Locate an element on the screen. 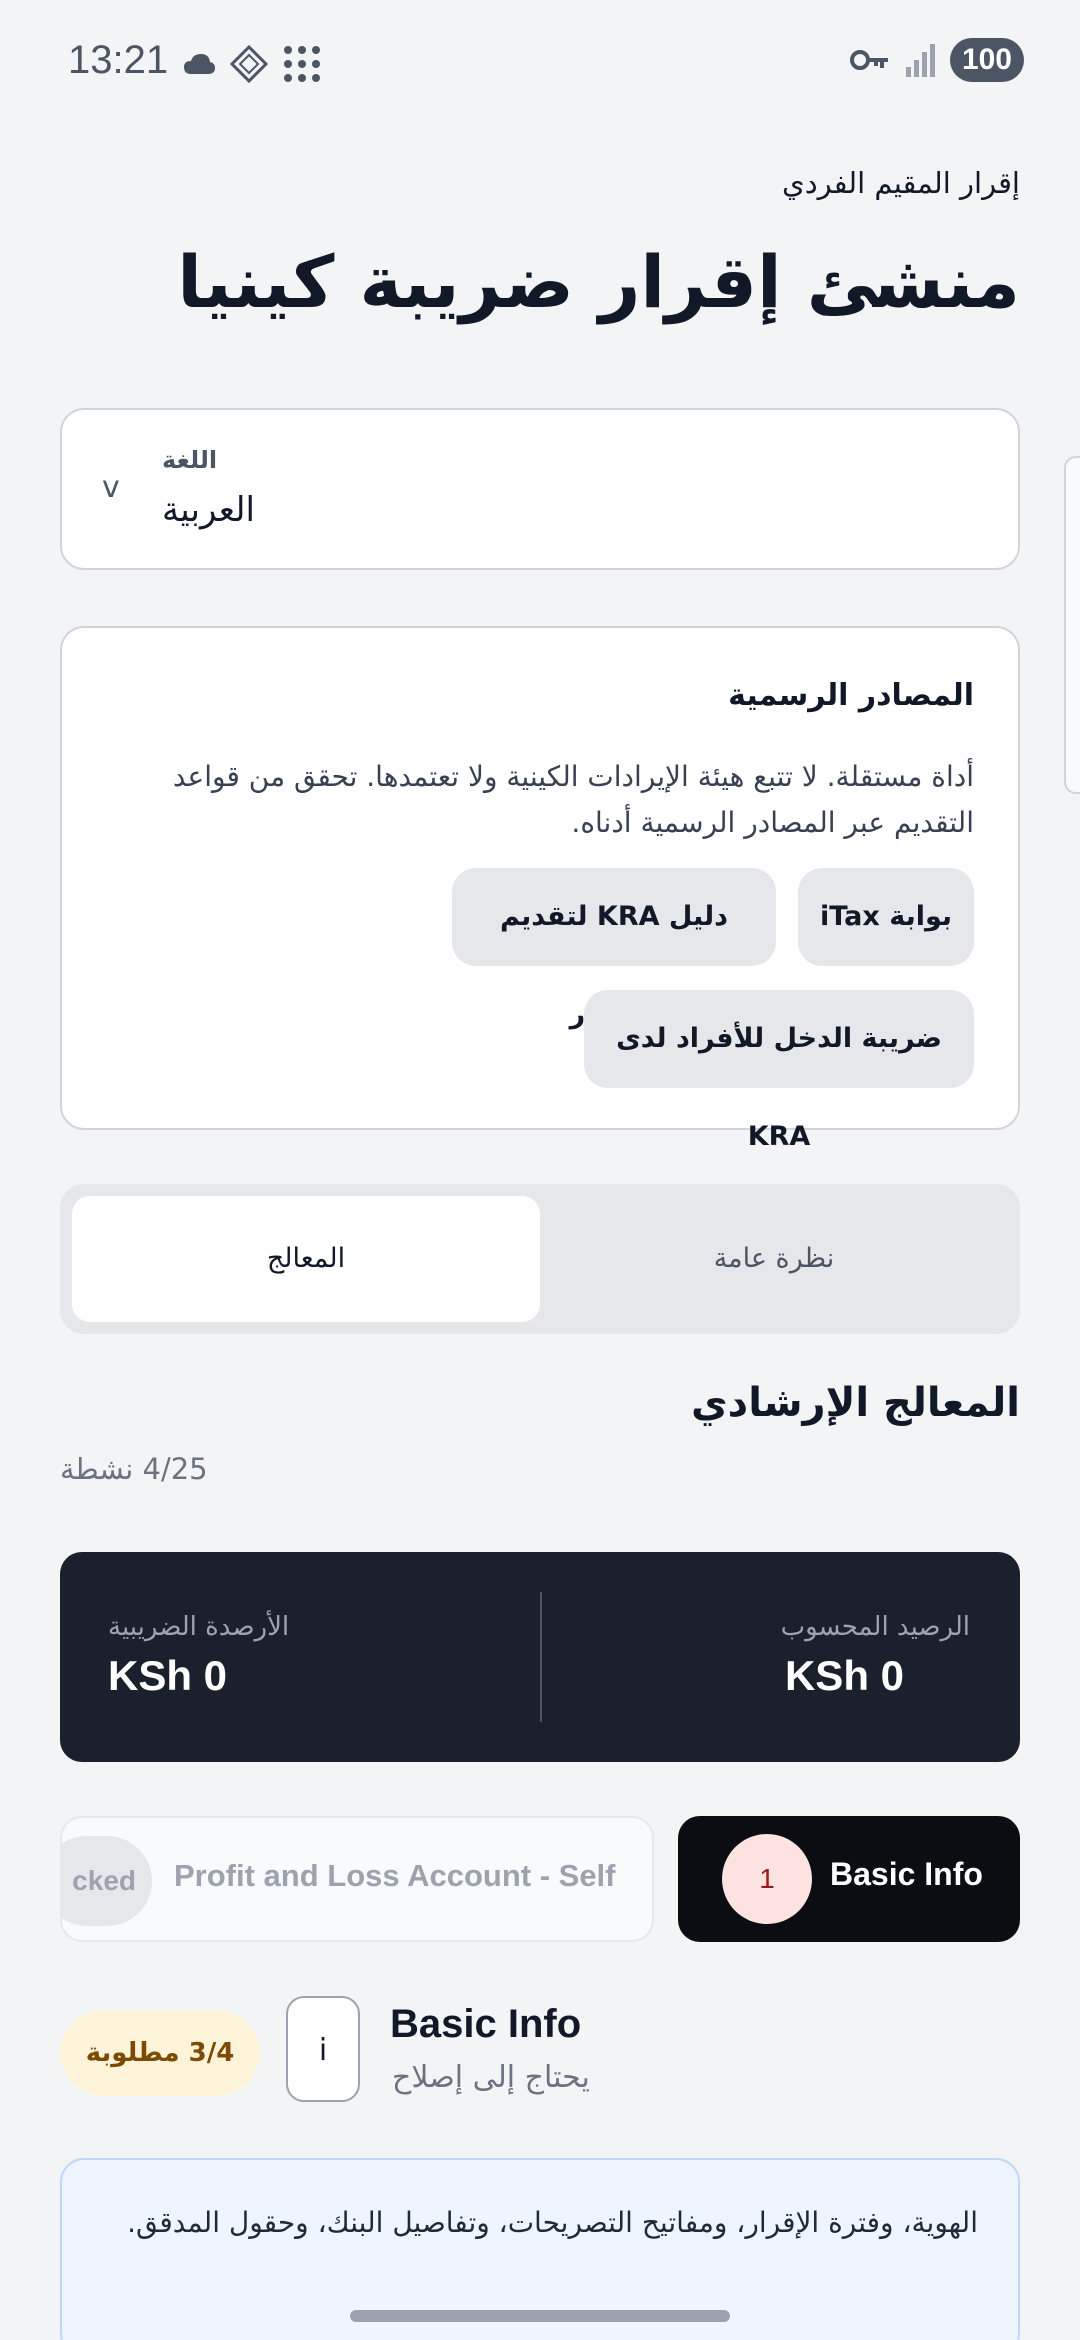 This screenshot has width=1080, height=2340. signal-icon is located at coordinates (920, 60).